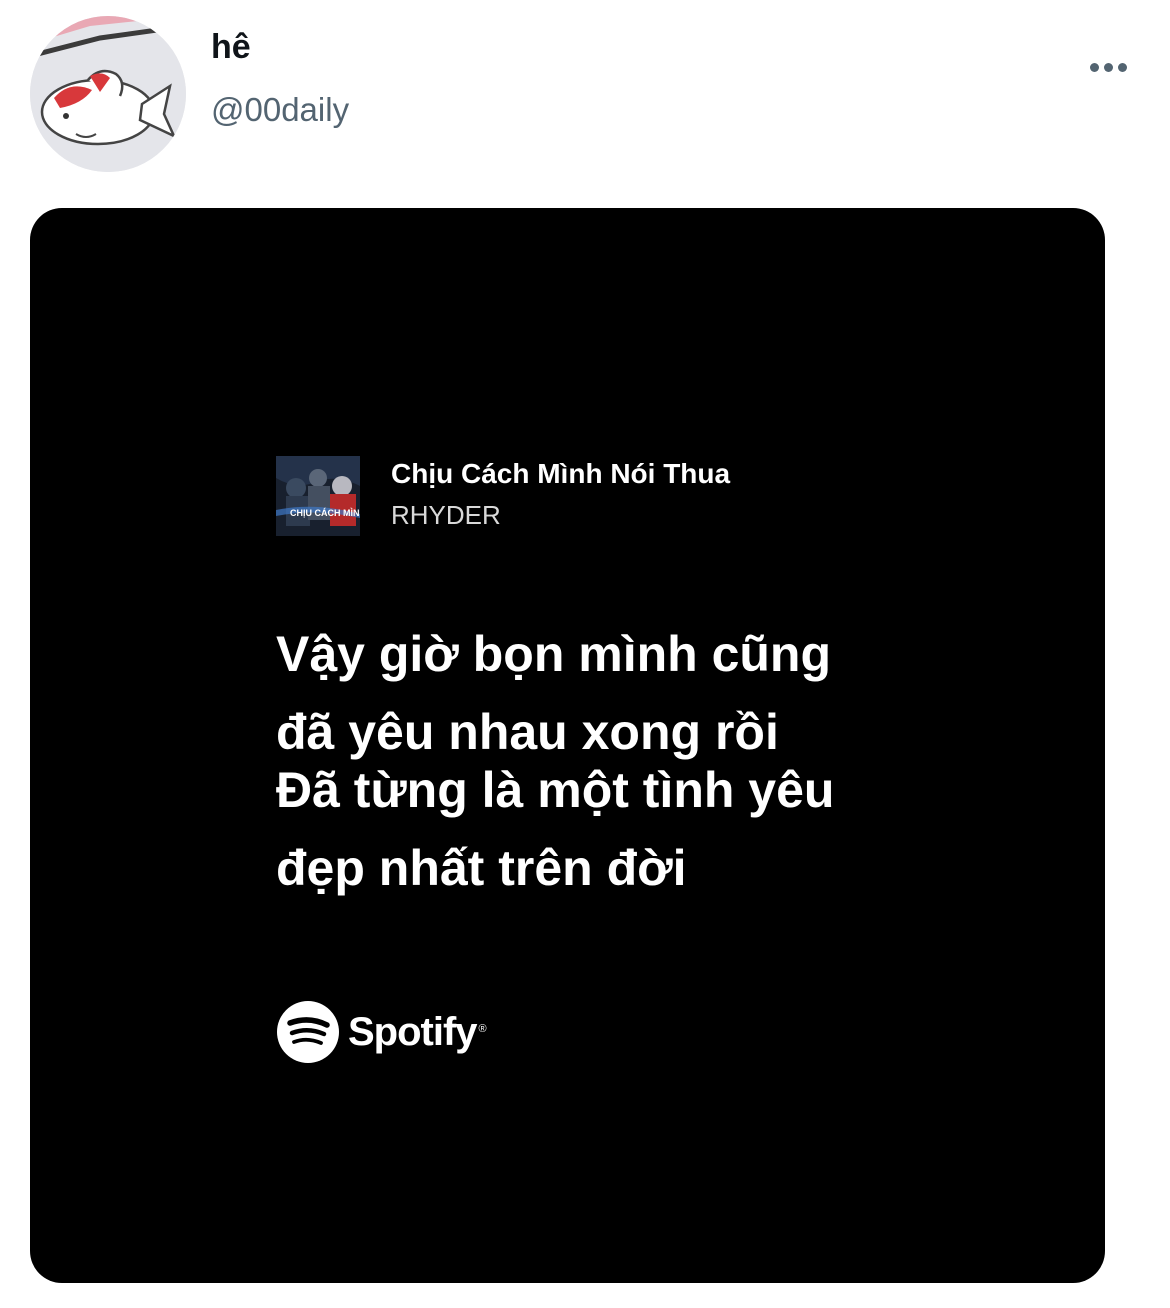 This screenshot has width=1170, height=1308. I want to click on more-horizontal-icon, so click(1094, 67).